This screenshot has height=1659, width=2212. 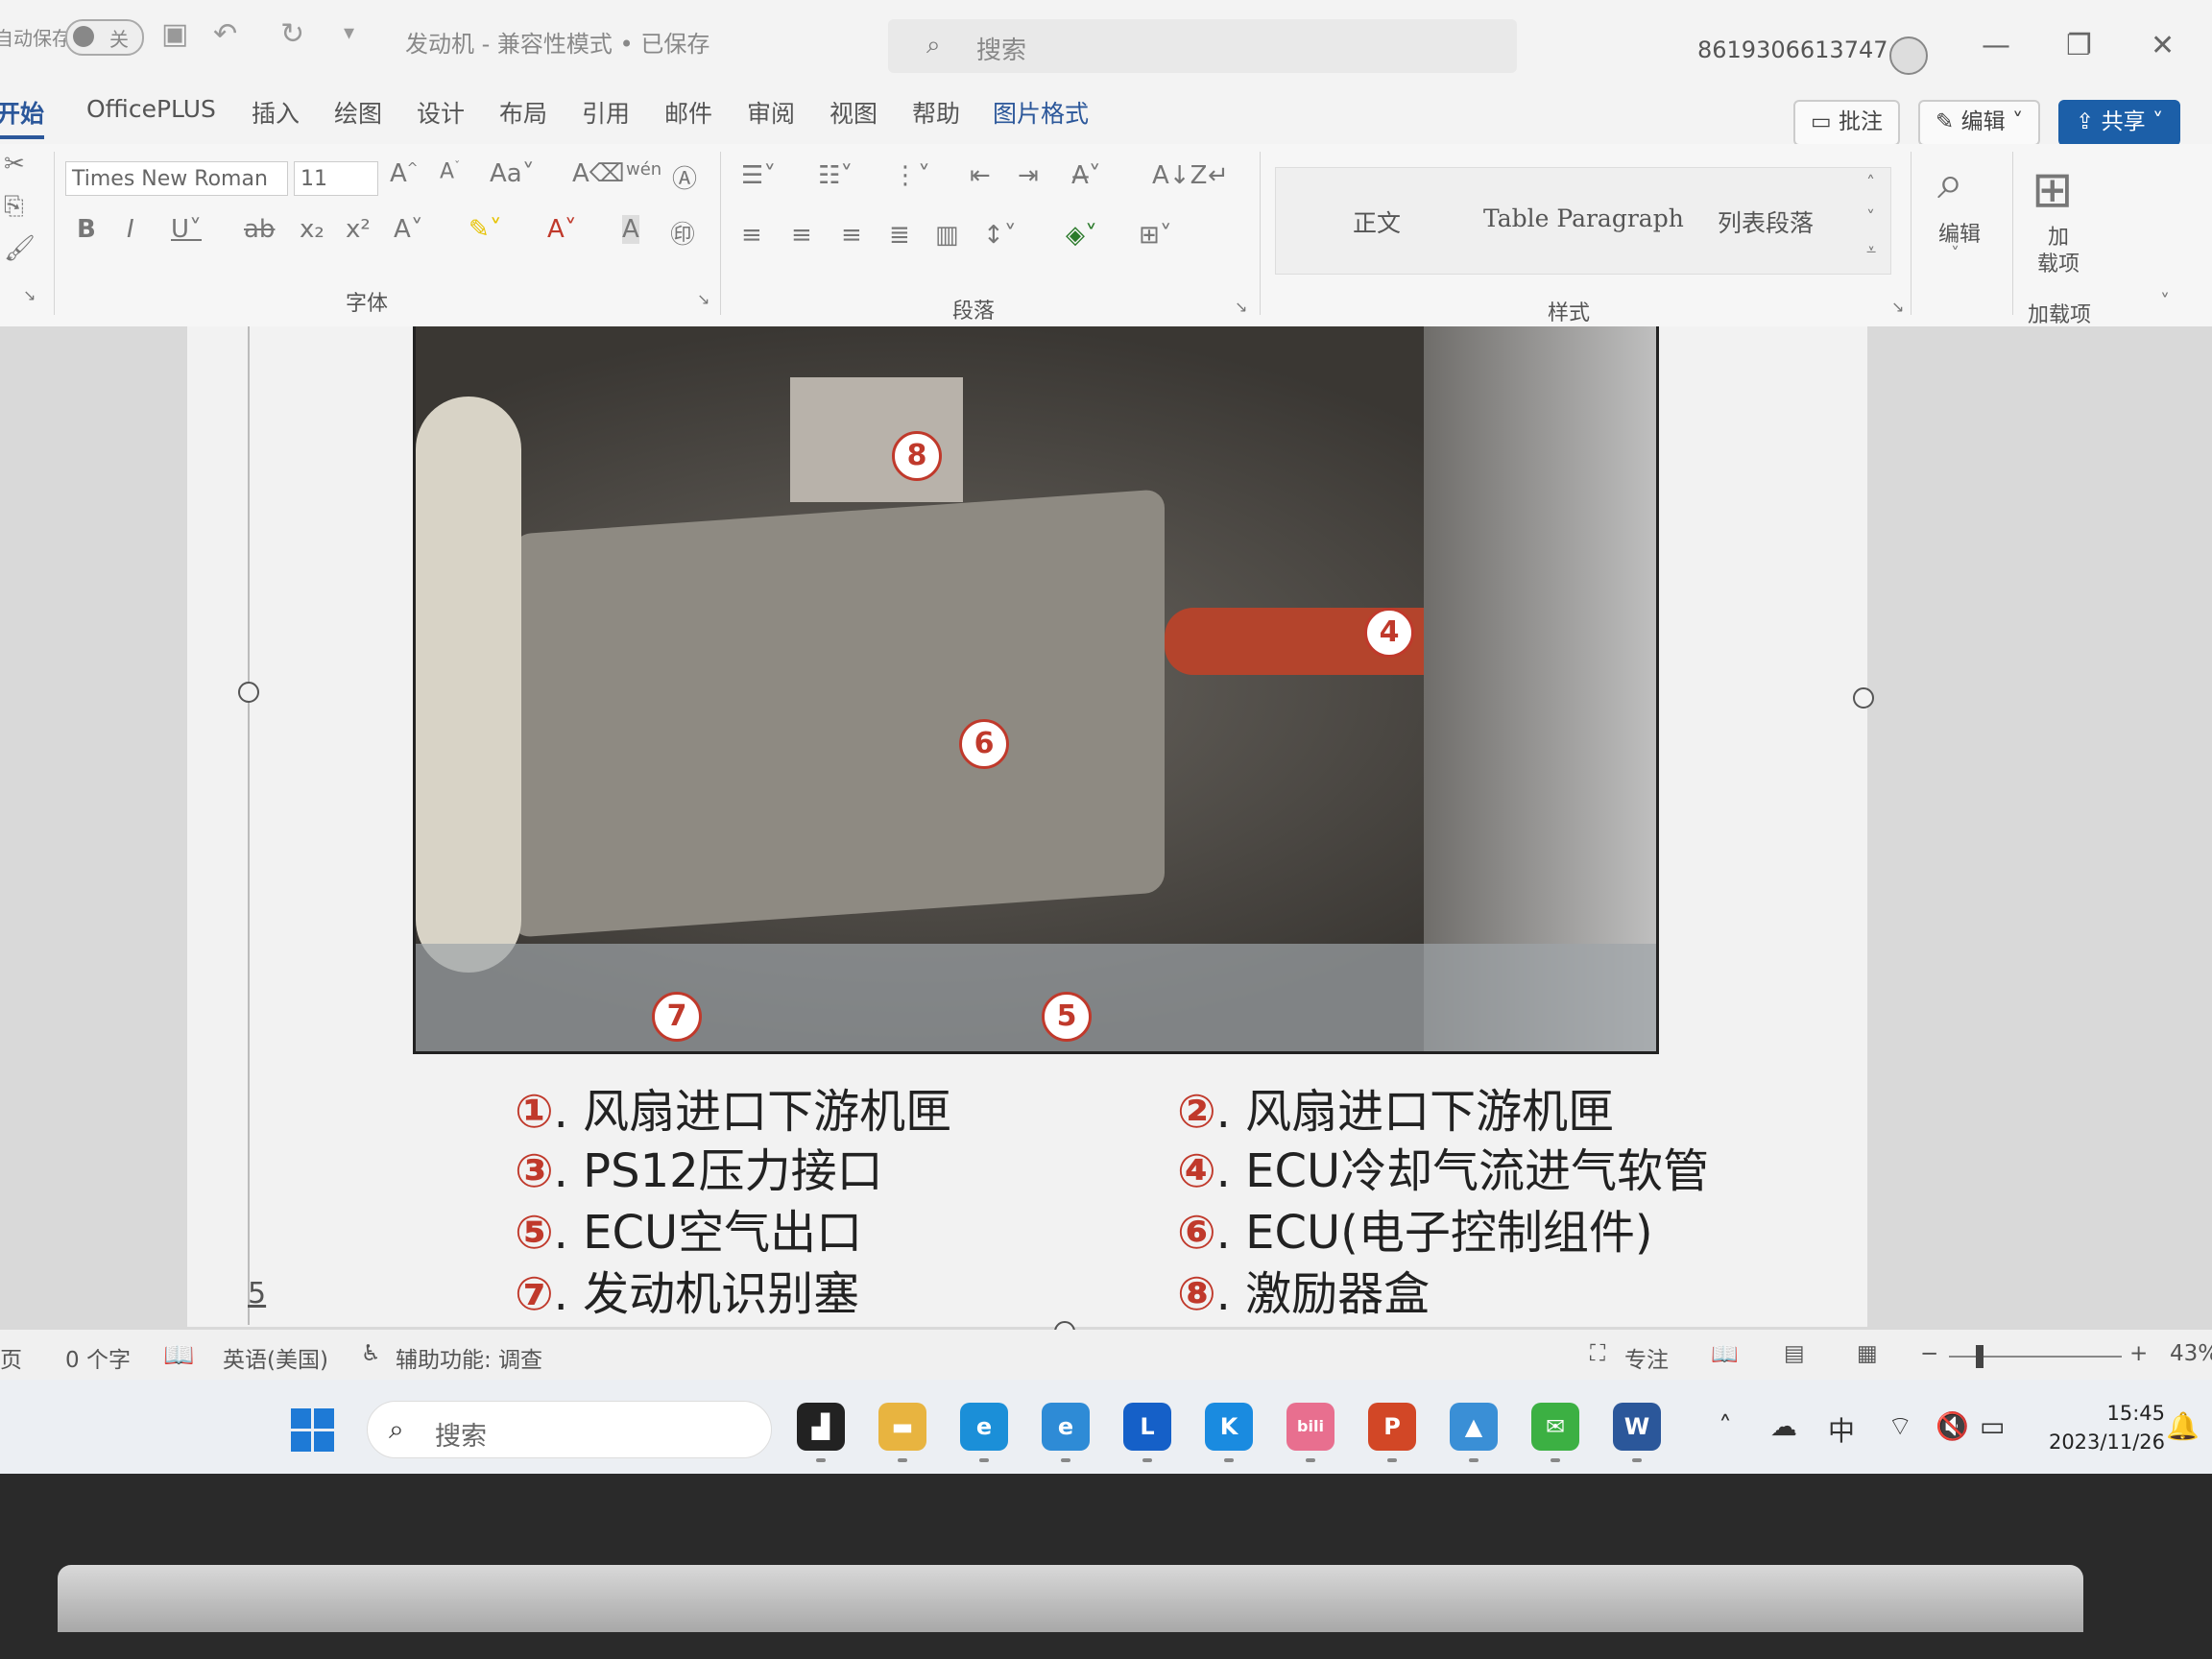 What do you see at coordinates (1218, 176) in the screenshot?
I see `show-marks-icon: ↵` at bounding box center [1218, 176].